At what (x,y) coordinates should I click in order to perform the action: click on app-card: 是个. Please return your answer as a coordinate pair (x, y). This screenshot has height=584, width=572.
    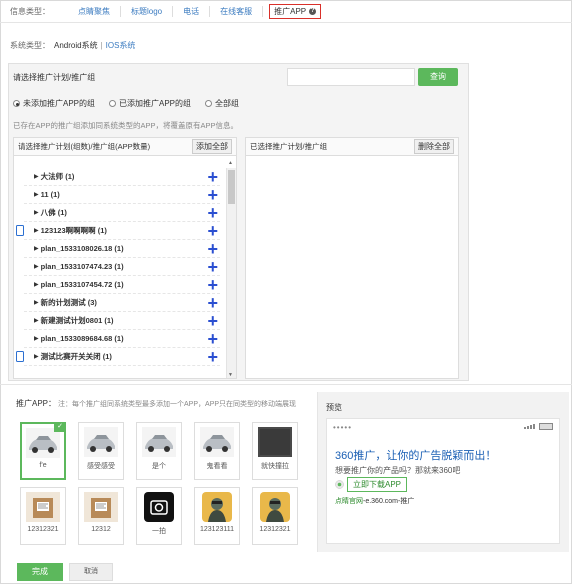
    Looking at the image, I should click on (159, 451).